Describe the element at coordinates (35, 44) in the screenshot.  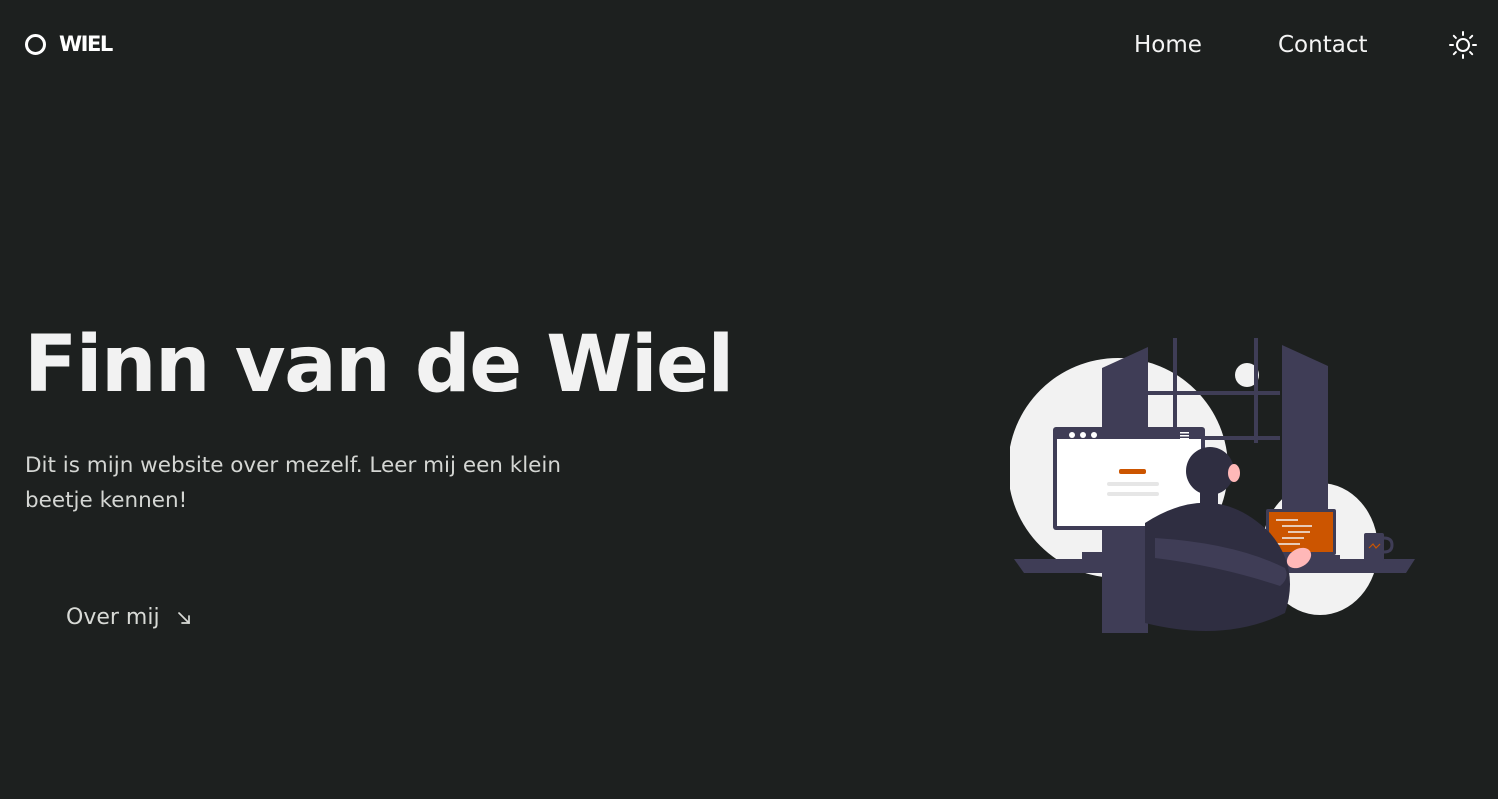
I see `logo-ring-icon` at that location.